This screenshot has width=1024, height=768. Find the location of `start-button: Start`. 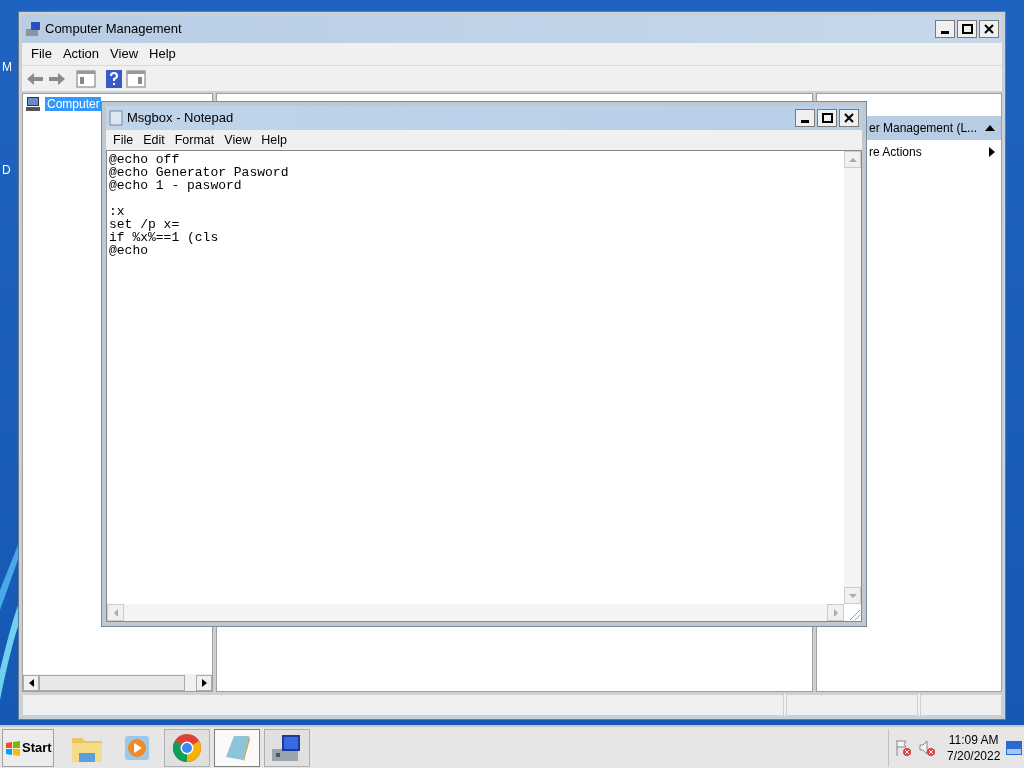

start-button: Start is located at coordinates (28, 747).